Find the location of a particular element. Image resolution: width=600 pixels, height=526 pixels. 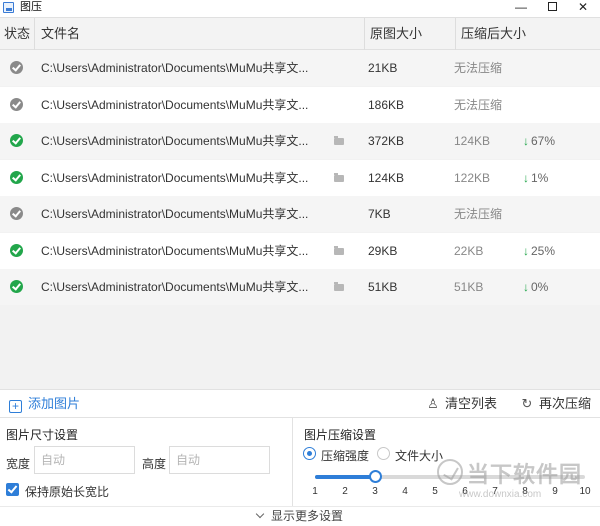

show-more-label: 显示更多设置 is located at coordinates (306, 516).